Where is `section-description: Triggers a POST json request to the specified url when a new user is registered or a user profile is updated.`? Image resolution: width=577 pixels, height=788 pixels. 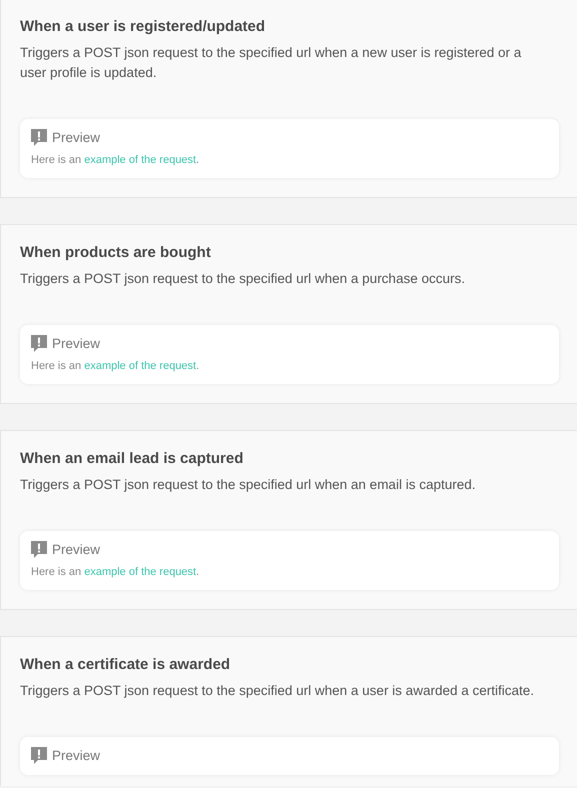 section-description: Triggers a POST json request to the specified url when a new user is registered or a user profile is updated. is located at coordinates (271, 63).